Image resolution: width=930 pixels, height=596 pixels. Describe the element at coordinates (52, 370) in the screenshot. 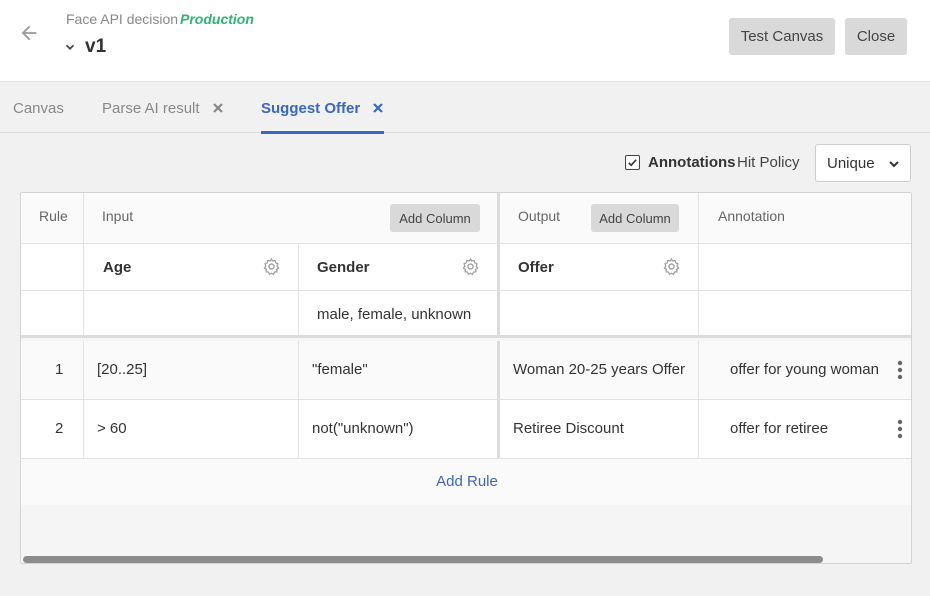

I see `rule-number-cell: 1` at that location.